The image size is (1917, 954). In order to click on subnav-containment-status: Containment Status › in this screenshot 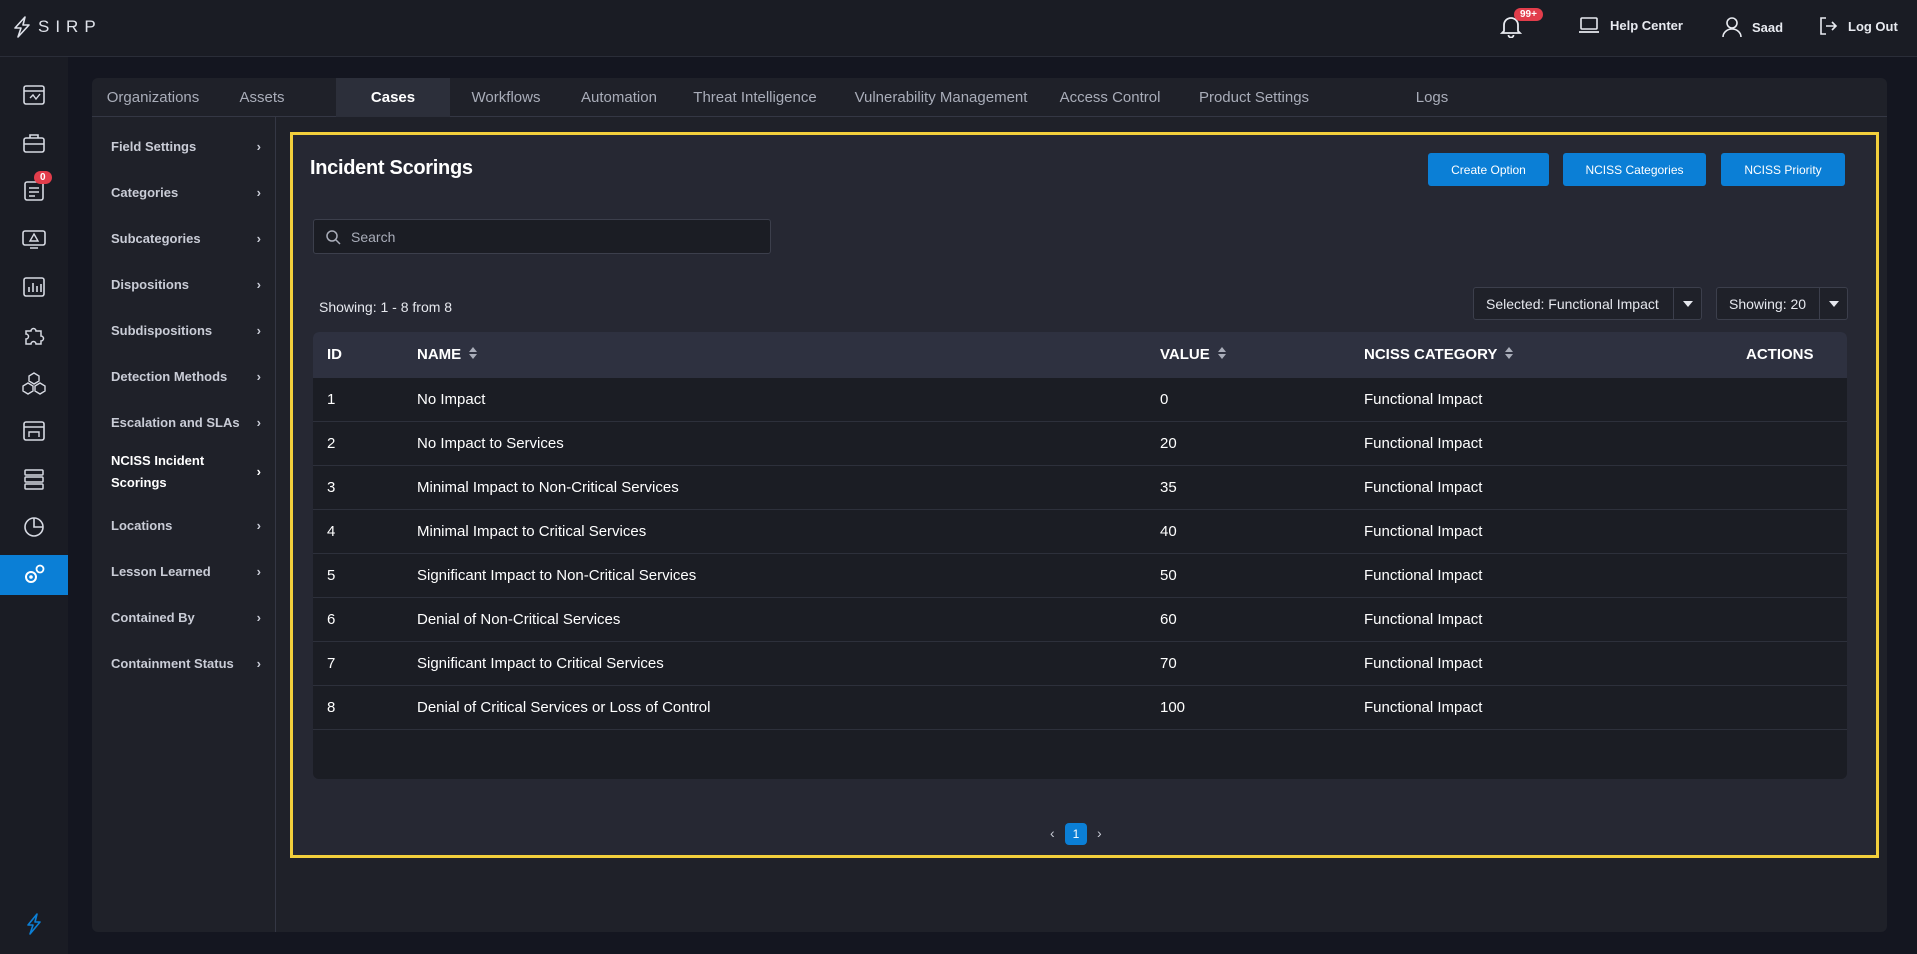, I will do `click(186, 664)`.